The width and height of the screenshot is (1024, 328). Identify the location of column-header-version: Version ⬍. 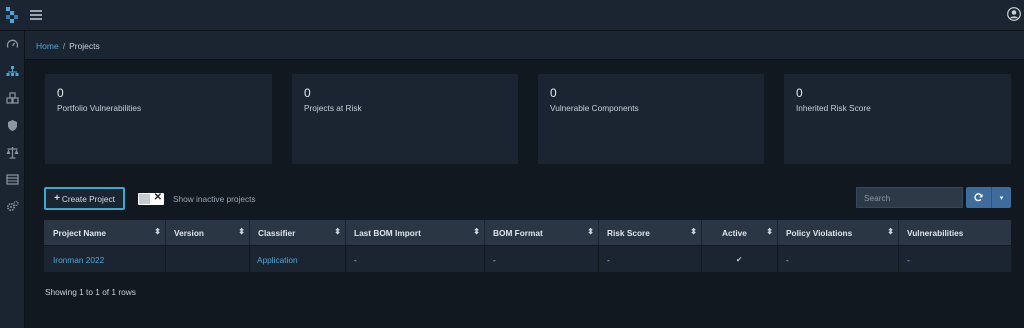
(207, 232).